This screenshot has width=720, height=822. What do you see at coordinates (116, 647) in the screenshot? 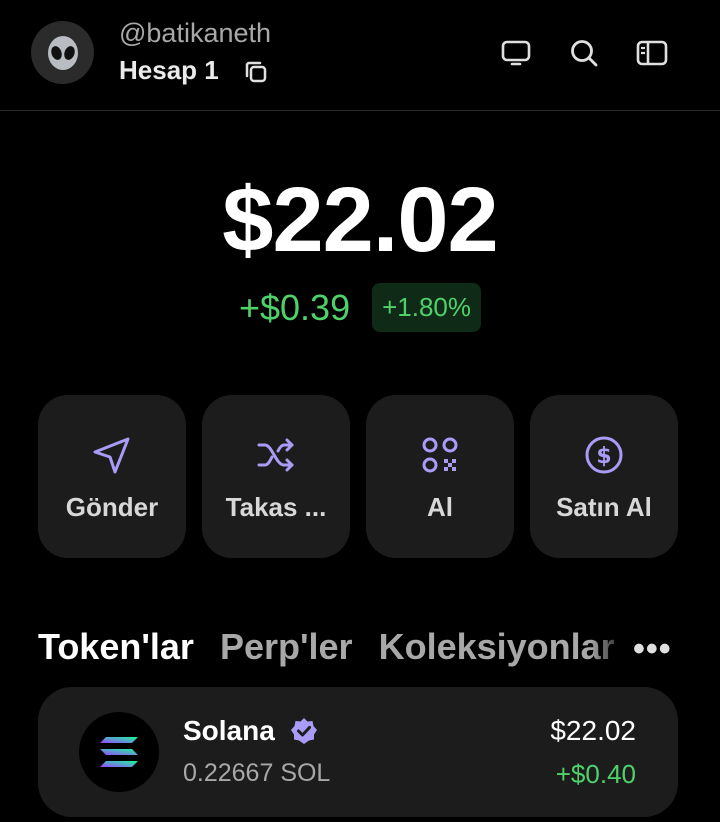
I see `tab-tokens: Token'lar` at bounding box center [116, 647].